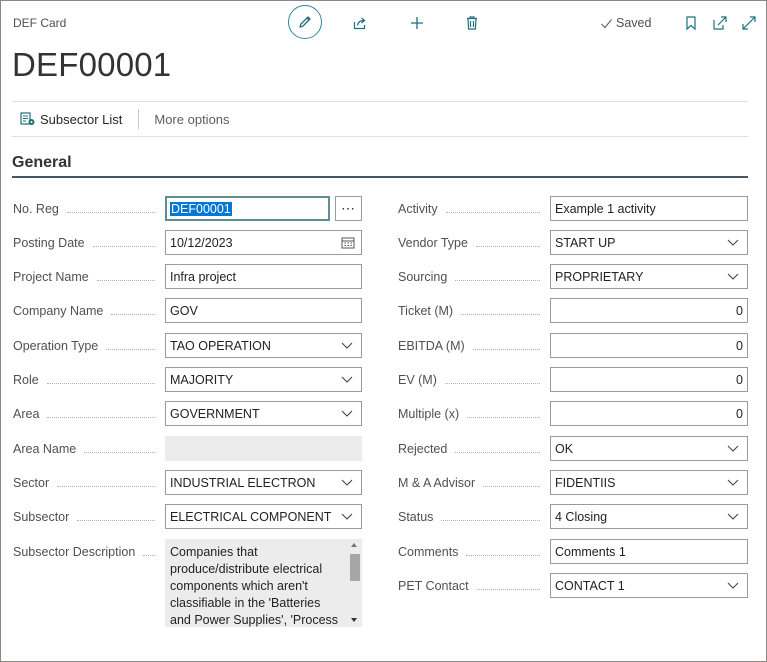  Describe the element at coordinates (474, 449) in the screenshot. I see `rejected-label: Rejected` at that location.